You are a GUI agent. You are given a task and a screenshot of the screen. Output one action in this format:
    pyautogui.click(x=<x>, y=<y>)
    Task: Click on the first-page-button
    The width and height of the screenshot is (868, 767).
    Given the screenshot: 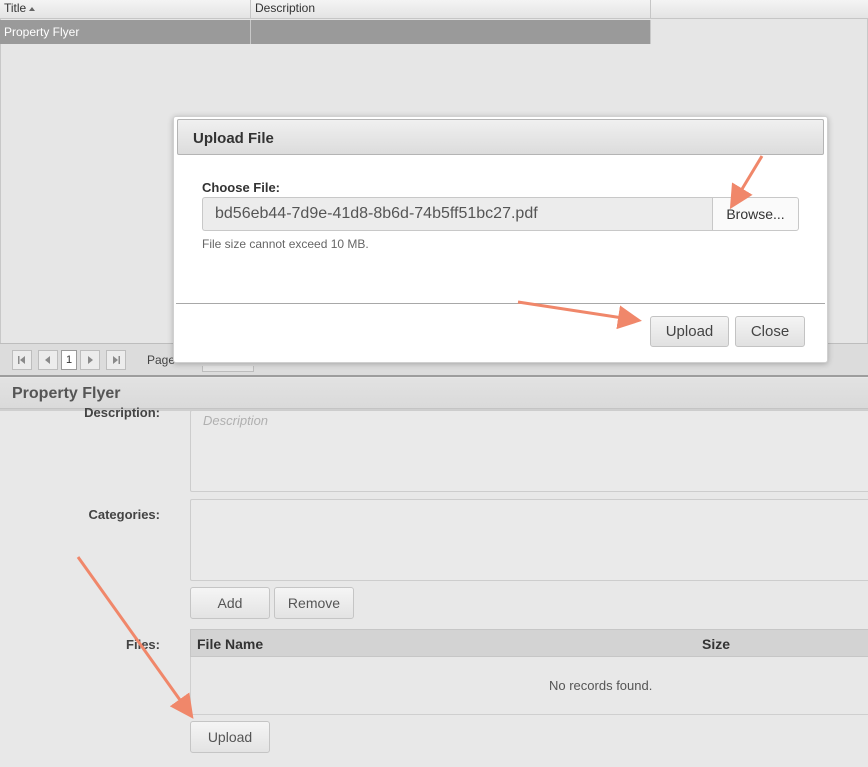 What is the action you would take?
    pyautogui.click(x=22, y=360)
    